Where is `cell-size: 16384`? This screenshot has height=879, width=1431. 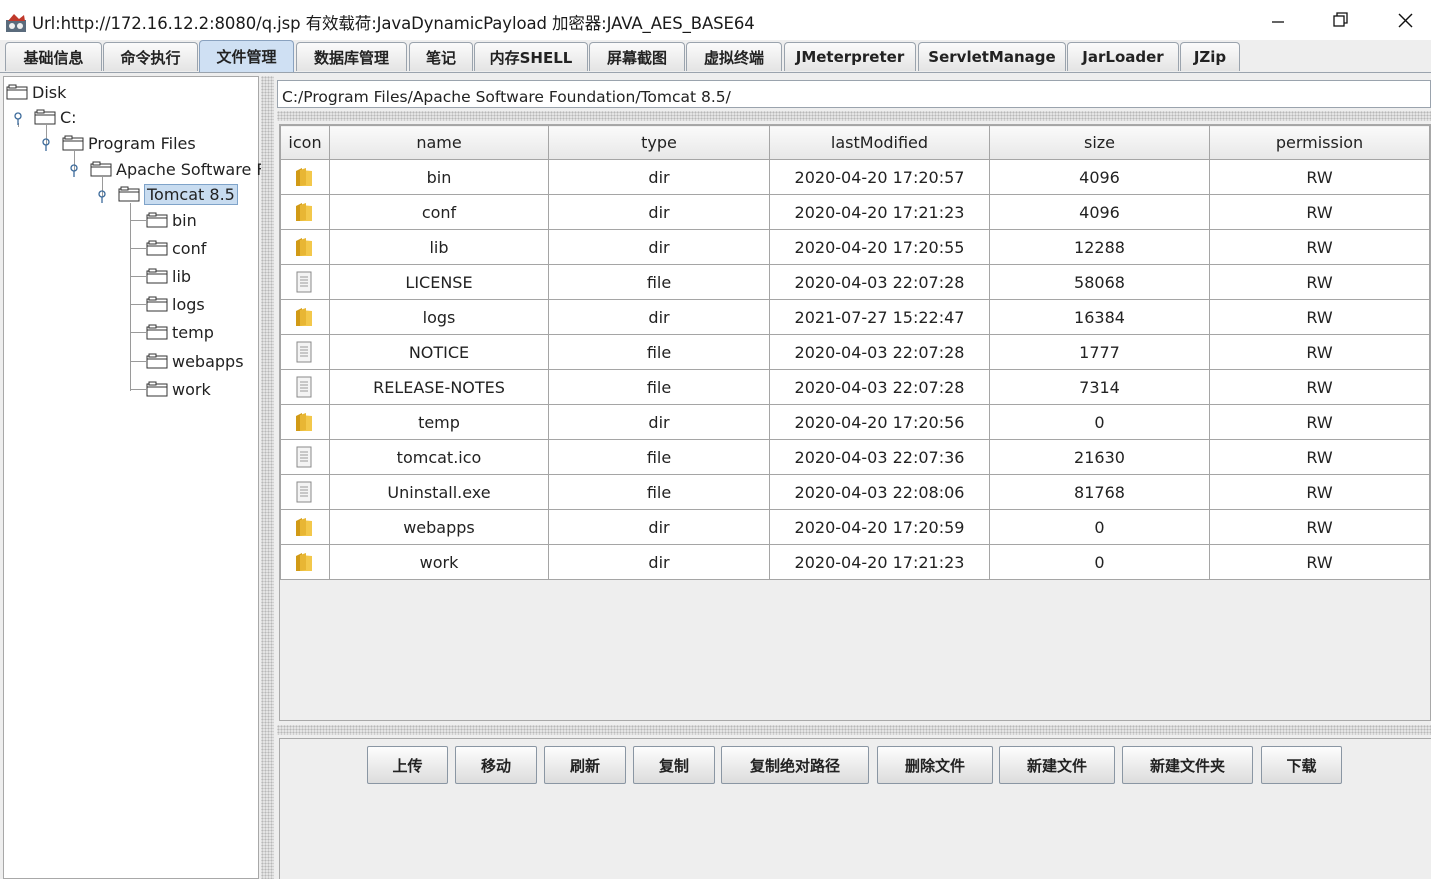
cell-size: 16384 is located at coordinates (1099, 317).